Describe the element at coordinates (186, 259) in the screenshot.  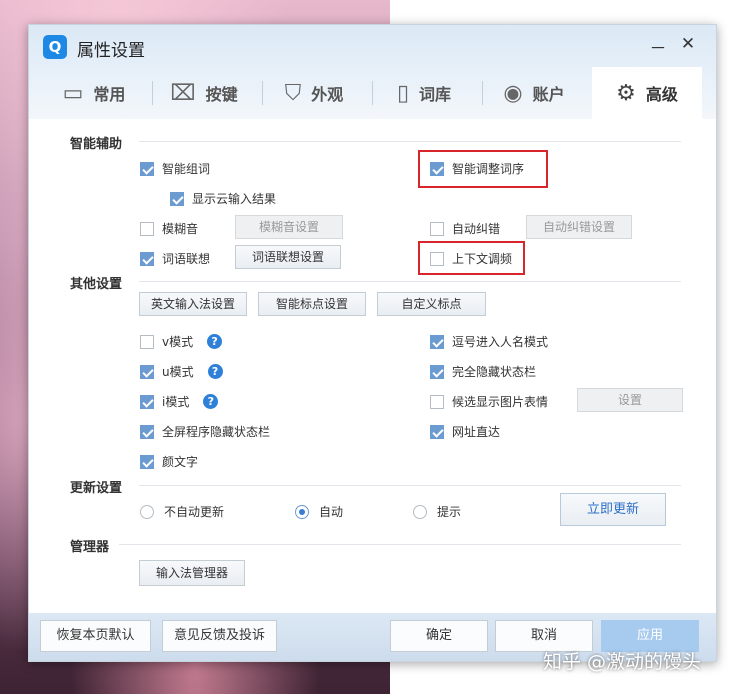
I see `checkbox-label: 词语联想` at that location.